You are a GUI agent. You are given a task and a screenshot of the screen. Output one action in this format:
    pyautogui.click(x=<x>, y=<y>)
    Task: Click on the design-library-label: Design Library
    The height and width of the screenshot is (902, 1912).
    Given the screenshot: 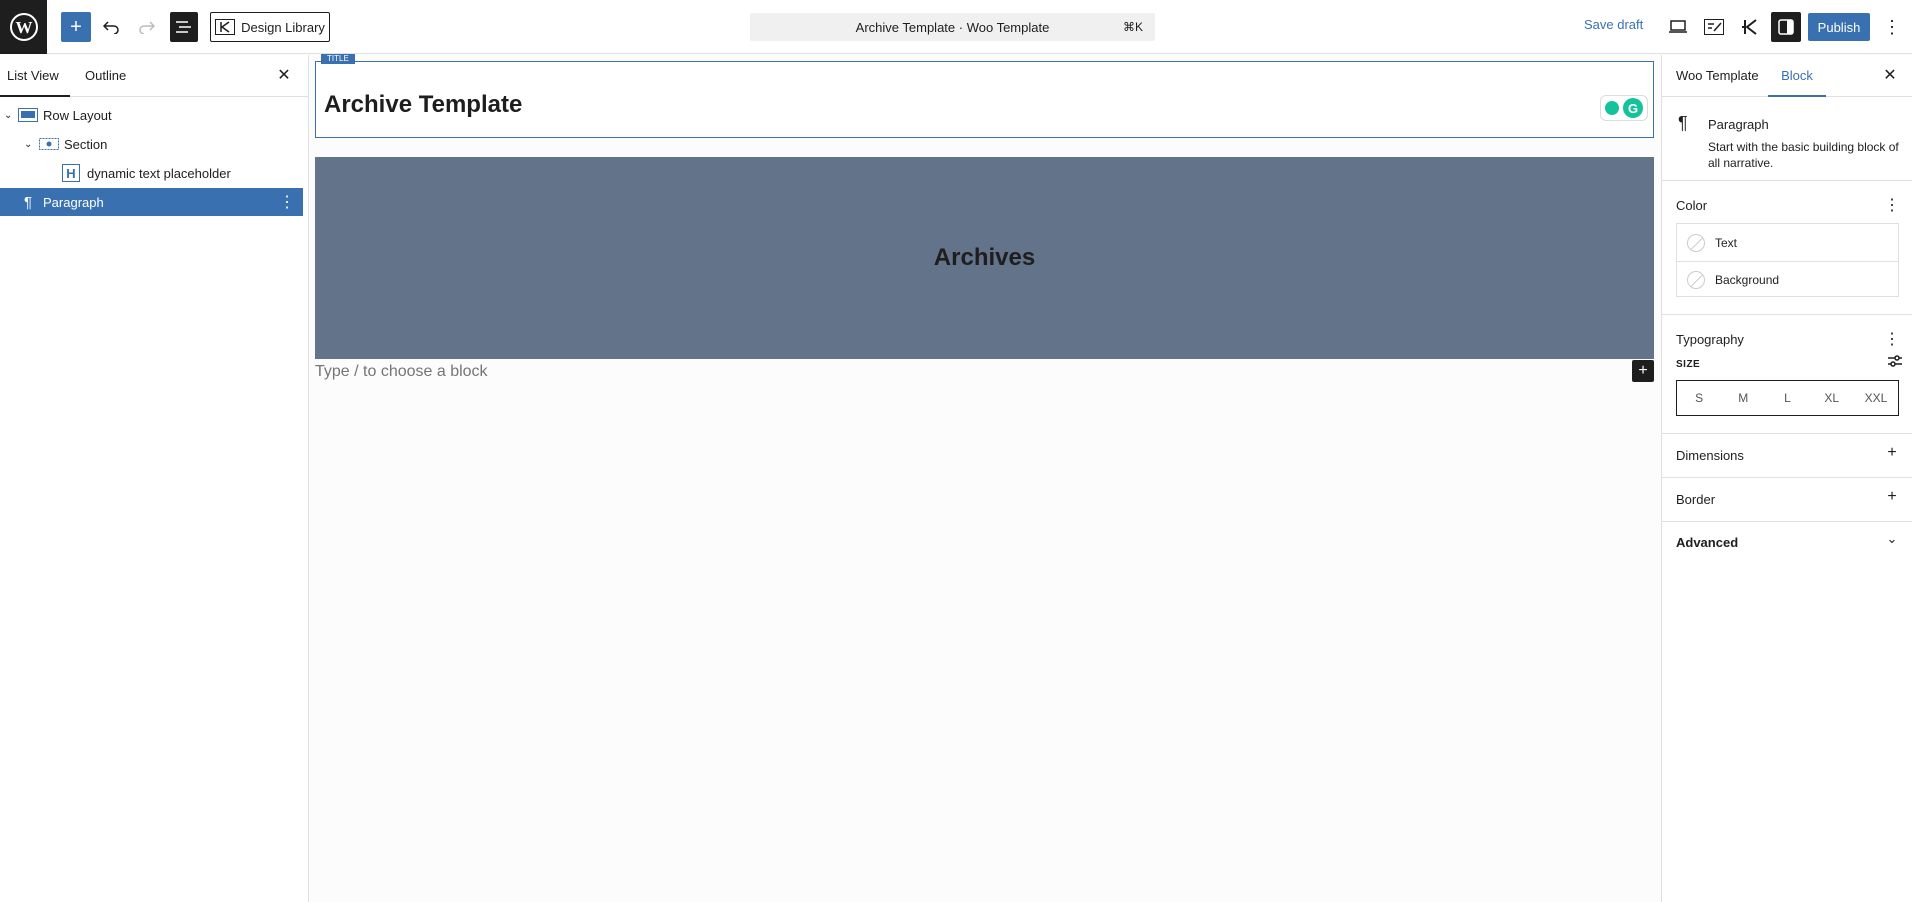 What is the action you would take?
    pyautogui.click(x=283, y=27)
    